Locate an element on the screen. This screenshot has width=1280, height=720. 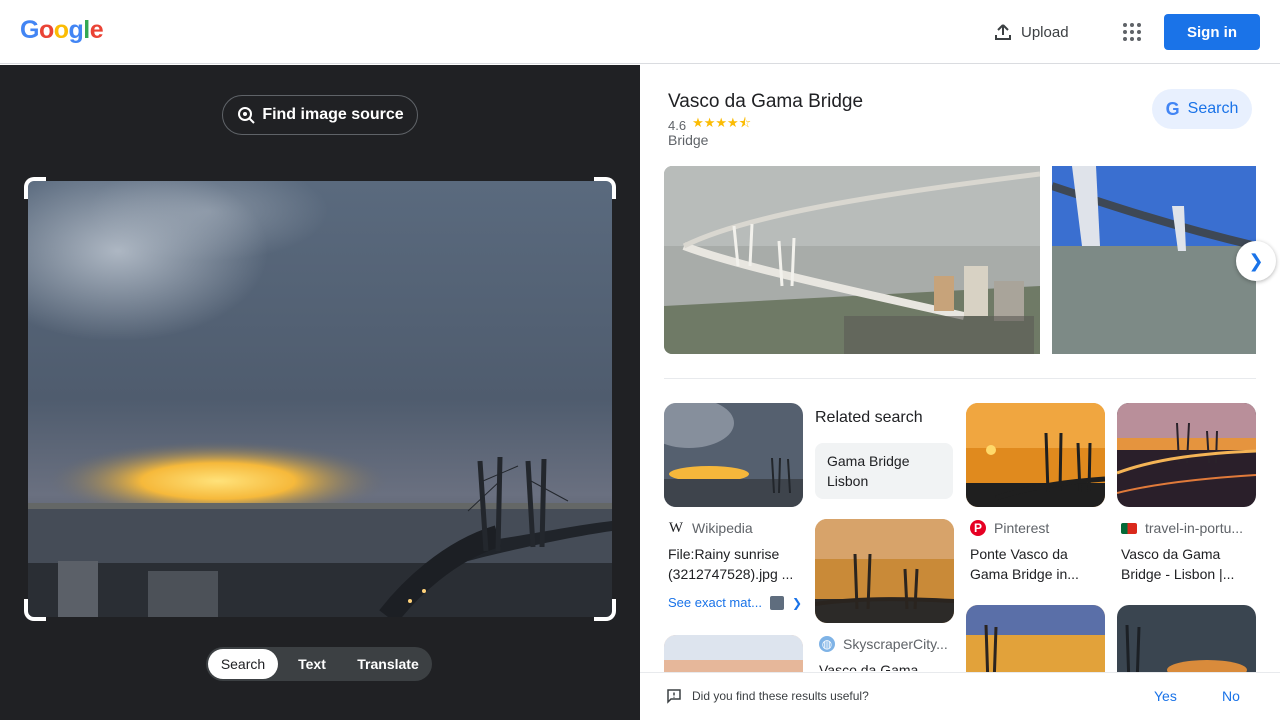
google-logo: Google is located at coordinates (62, 30).